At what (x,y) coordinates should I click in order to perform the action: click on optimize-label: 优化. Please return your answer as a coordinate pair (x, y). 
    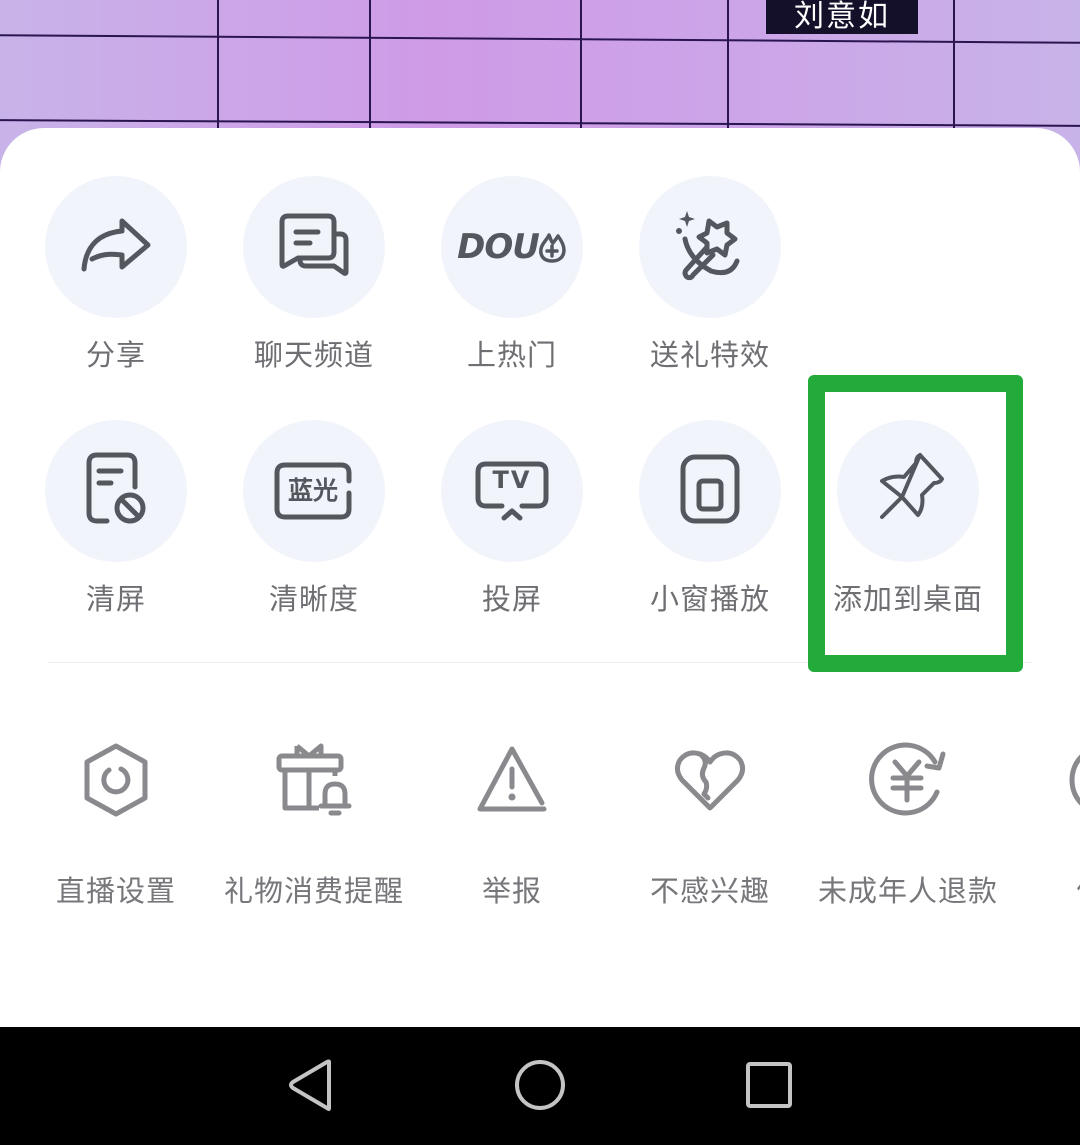
    Looking at the image, I should click on (1033, 889).